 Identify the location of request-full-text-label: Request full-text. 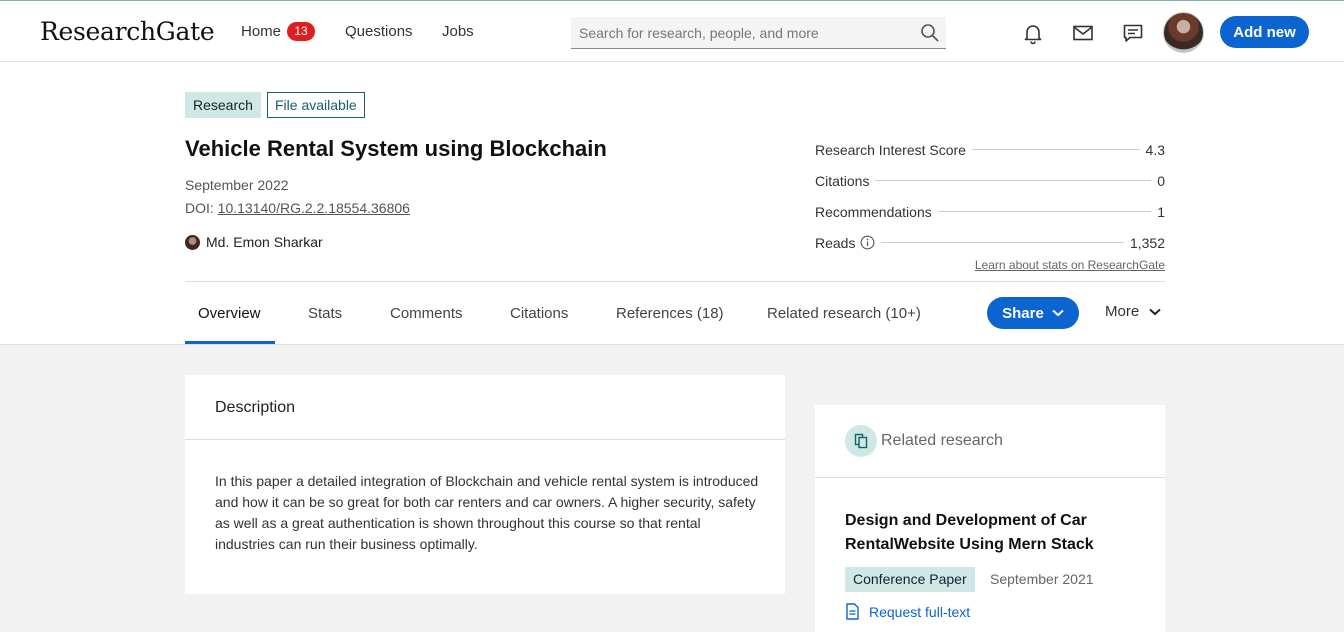
(919, 612).